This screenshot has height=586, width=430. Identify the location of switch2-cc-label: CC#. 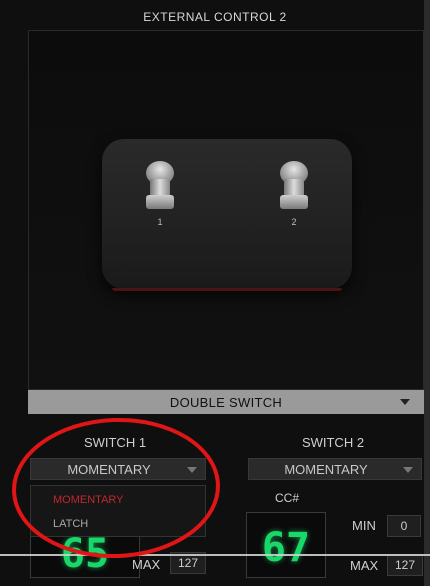
(287, 498).